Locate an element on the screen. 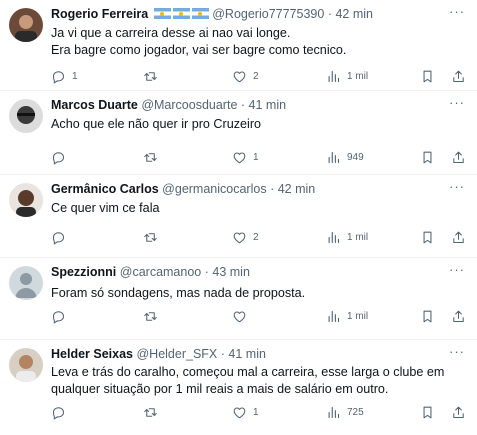  author-name: Marcos Duarte is located at coordinates (94, 105).